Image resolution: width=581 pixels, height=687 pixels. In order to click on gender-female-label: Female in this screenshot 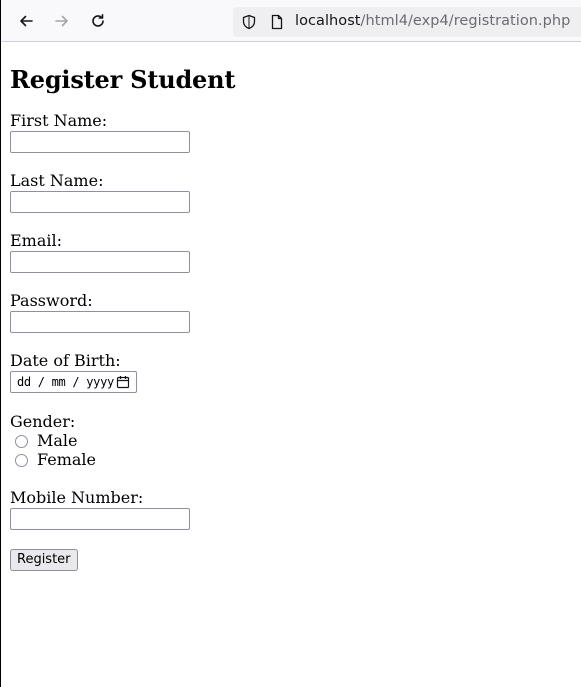, I will do `click(66, 459)`.